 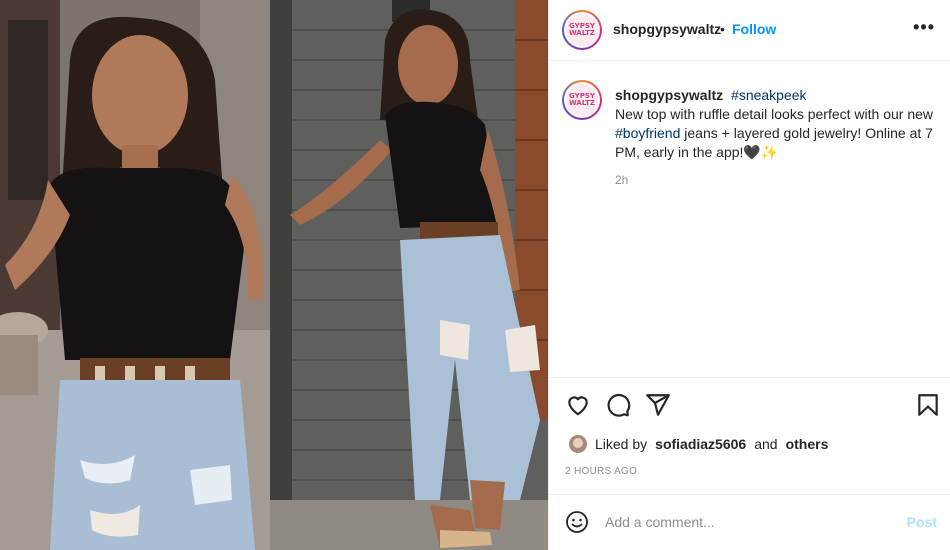 I want to click on liker-username-link: sofiadiaz5606, so click(x=700, y=444).